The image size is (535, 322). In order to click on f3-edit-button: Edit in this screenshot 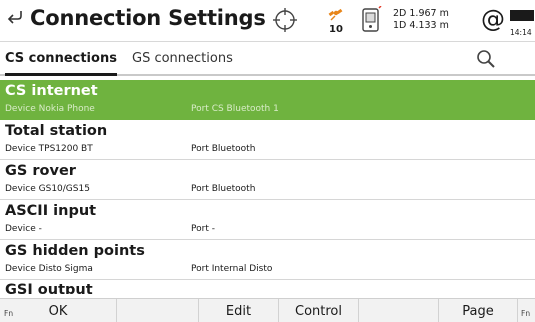, I will do `click(239, 310)`.